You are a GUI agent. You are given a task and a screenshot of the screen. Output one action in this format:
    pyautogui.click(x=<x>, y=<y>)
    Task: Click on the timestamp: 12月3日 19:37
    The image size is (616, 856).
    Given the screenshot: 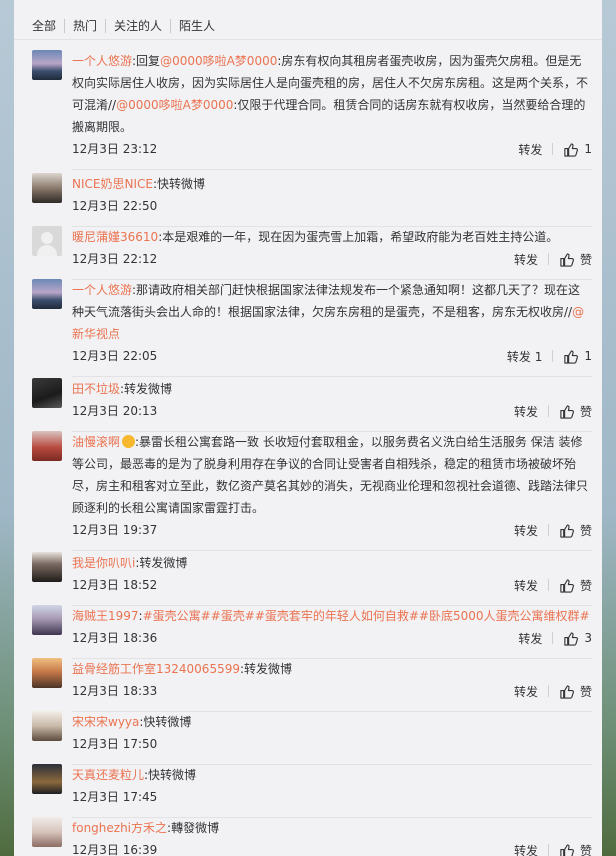 What is the action you would take?
    pyautogui.click(x=115, y=530)
    